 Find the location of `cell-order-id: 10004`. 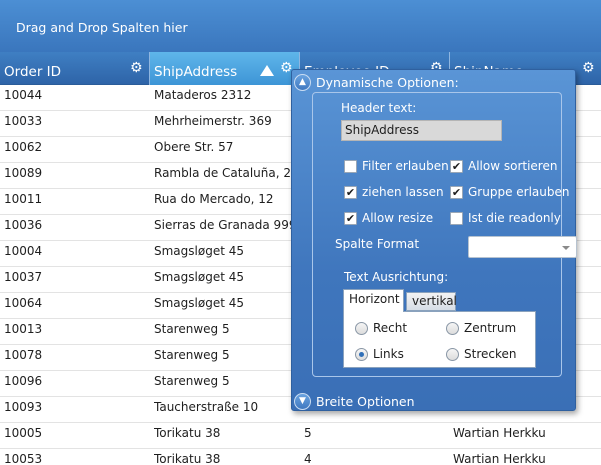

cell-order-id: 10004 is located at coordinates (23, 251).